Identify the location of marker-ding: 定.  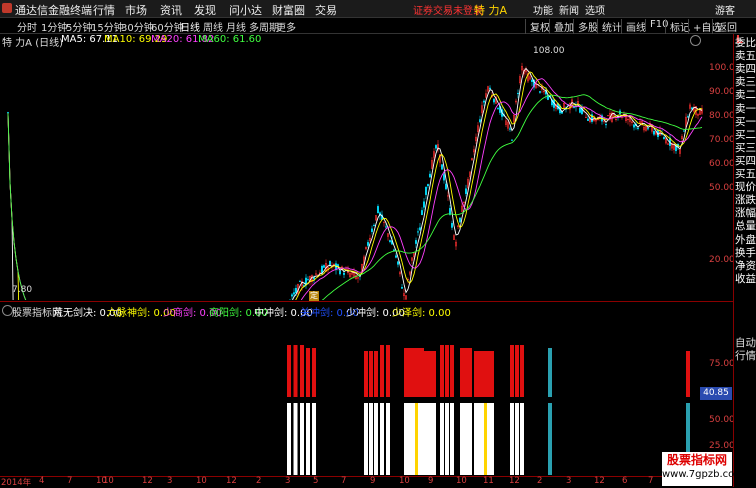
(314, 296).